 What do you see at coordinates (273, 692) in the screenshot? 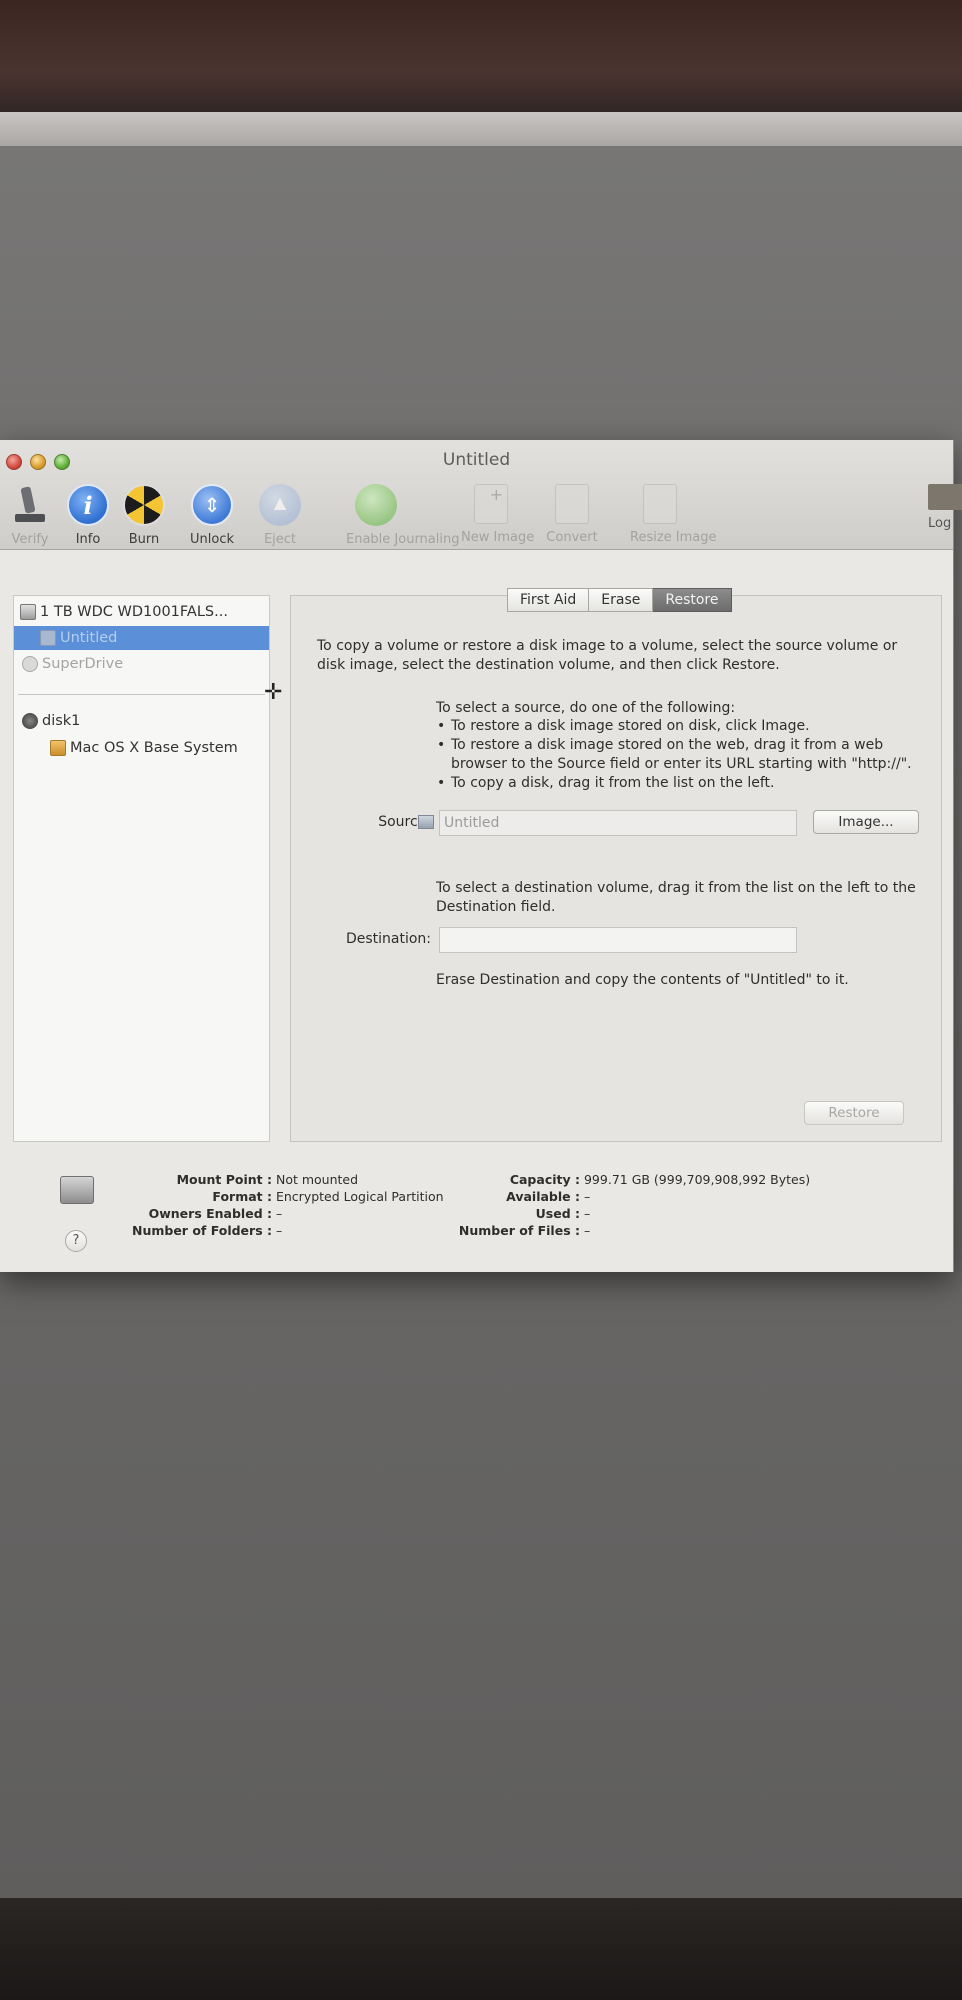
I see `resize-cursor-icon: ✛` at bounding box center [273, 692].